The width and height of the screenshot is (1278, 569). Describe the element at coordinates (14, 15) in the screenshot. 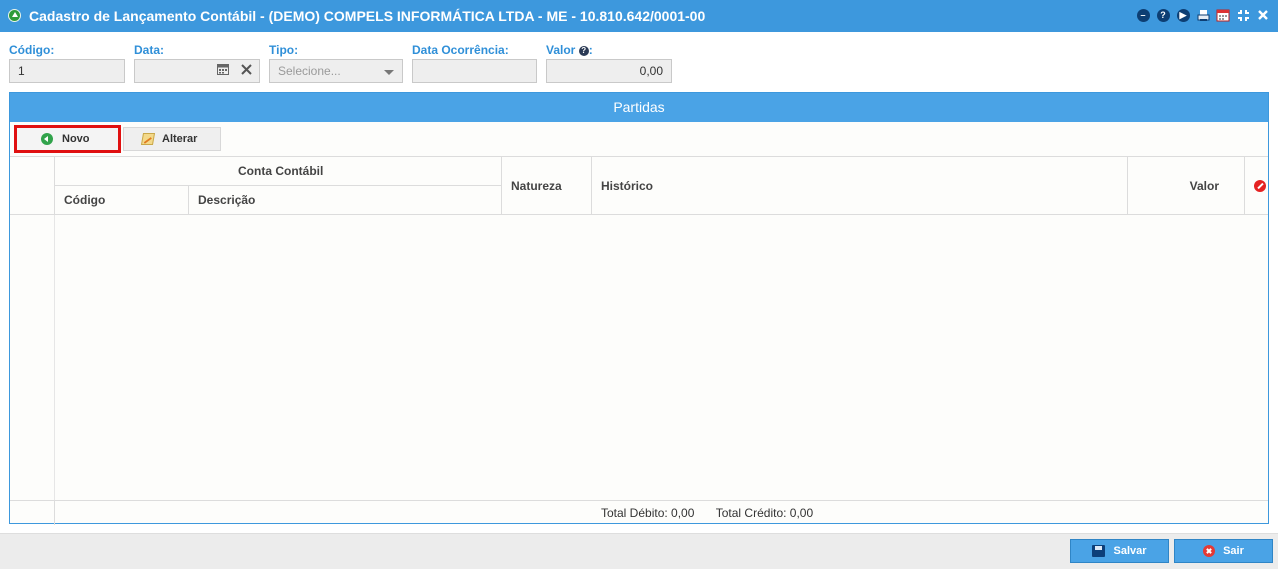

I see `app-icon` at that location.